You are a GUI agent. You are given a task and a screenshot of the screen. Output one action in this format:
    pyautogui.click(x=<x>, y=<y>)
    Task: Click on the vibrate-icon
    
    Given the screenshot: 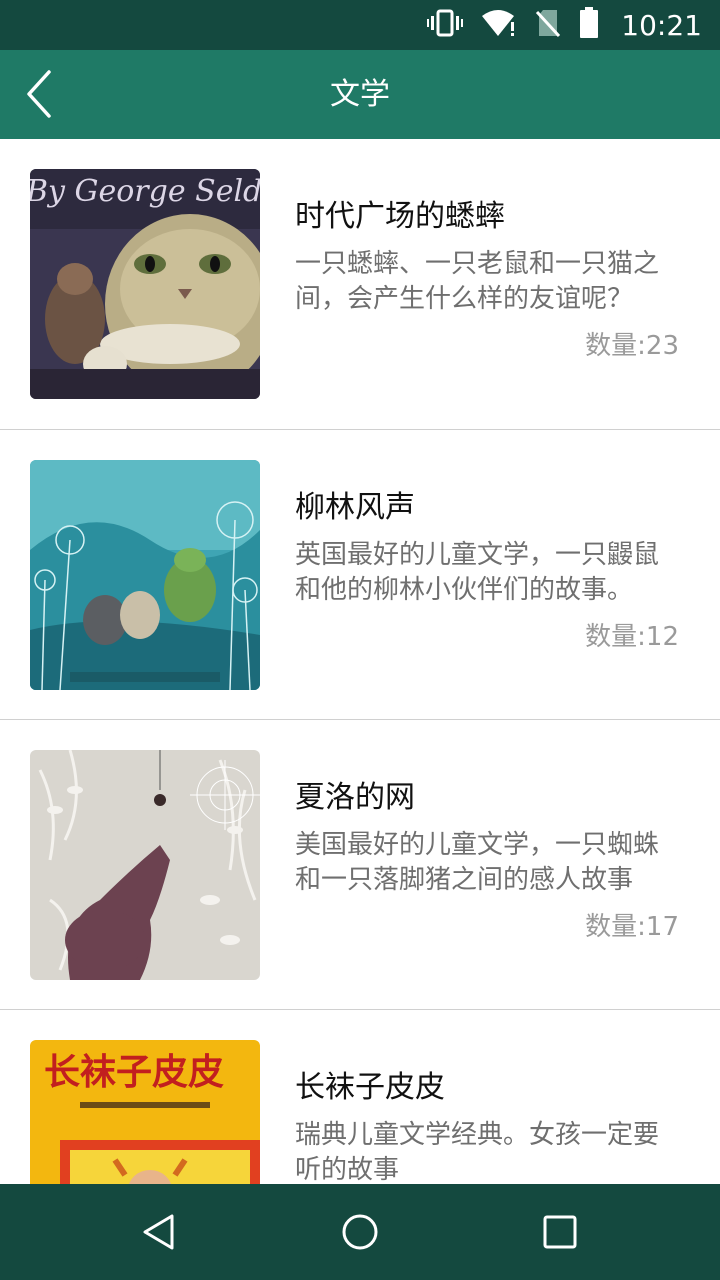 What is the action you would take?
    pyautogui.click(x=445, y=25)
    